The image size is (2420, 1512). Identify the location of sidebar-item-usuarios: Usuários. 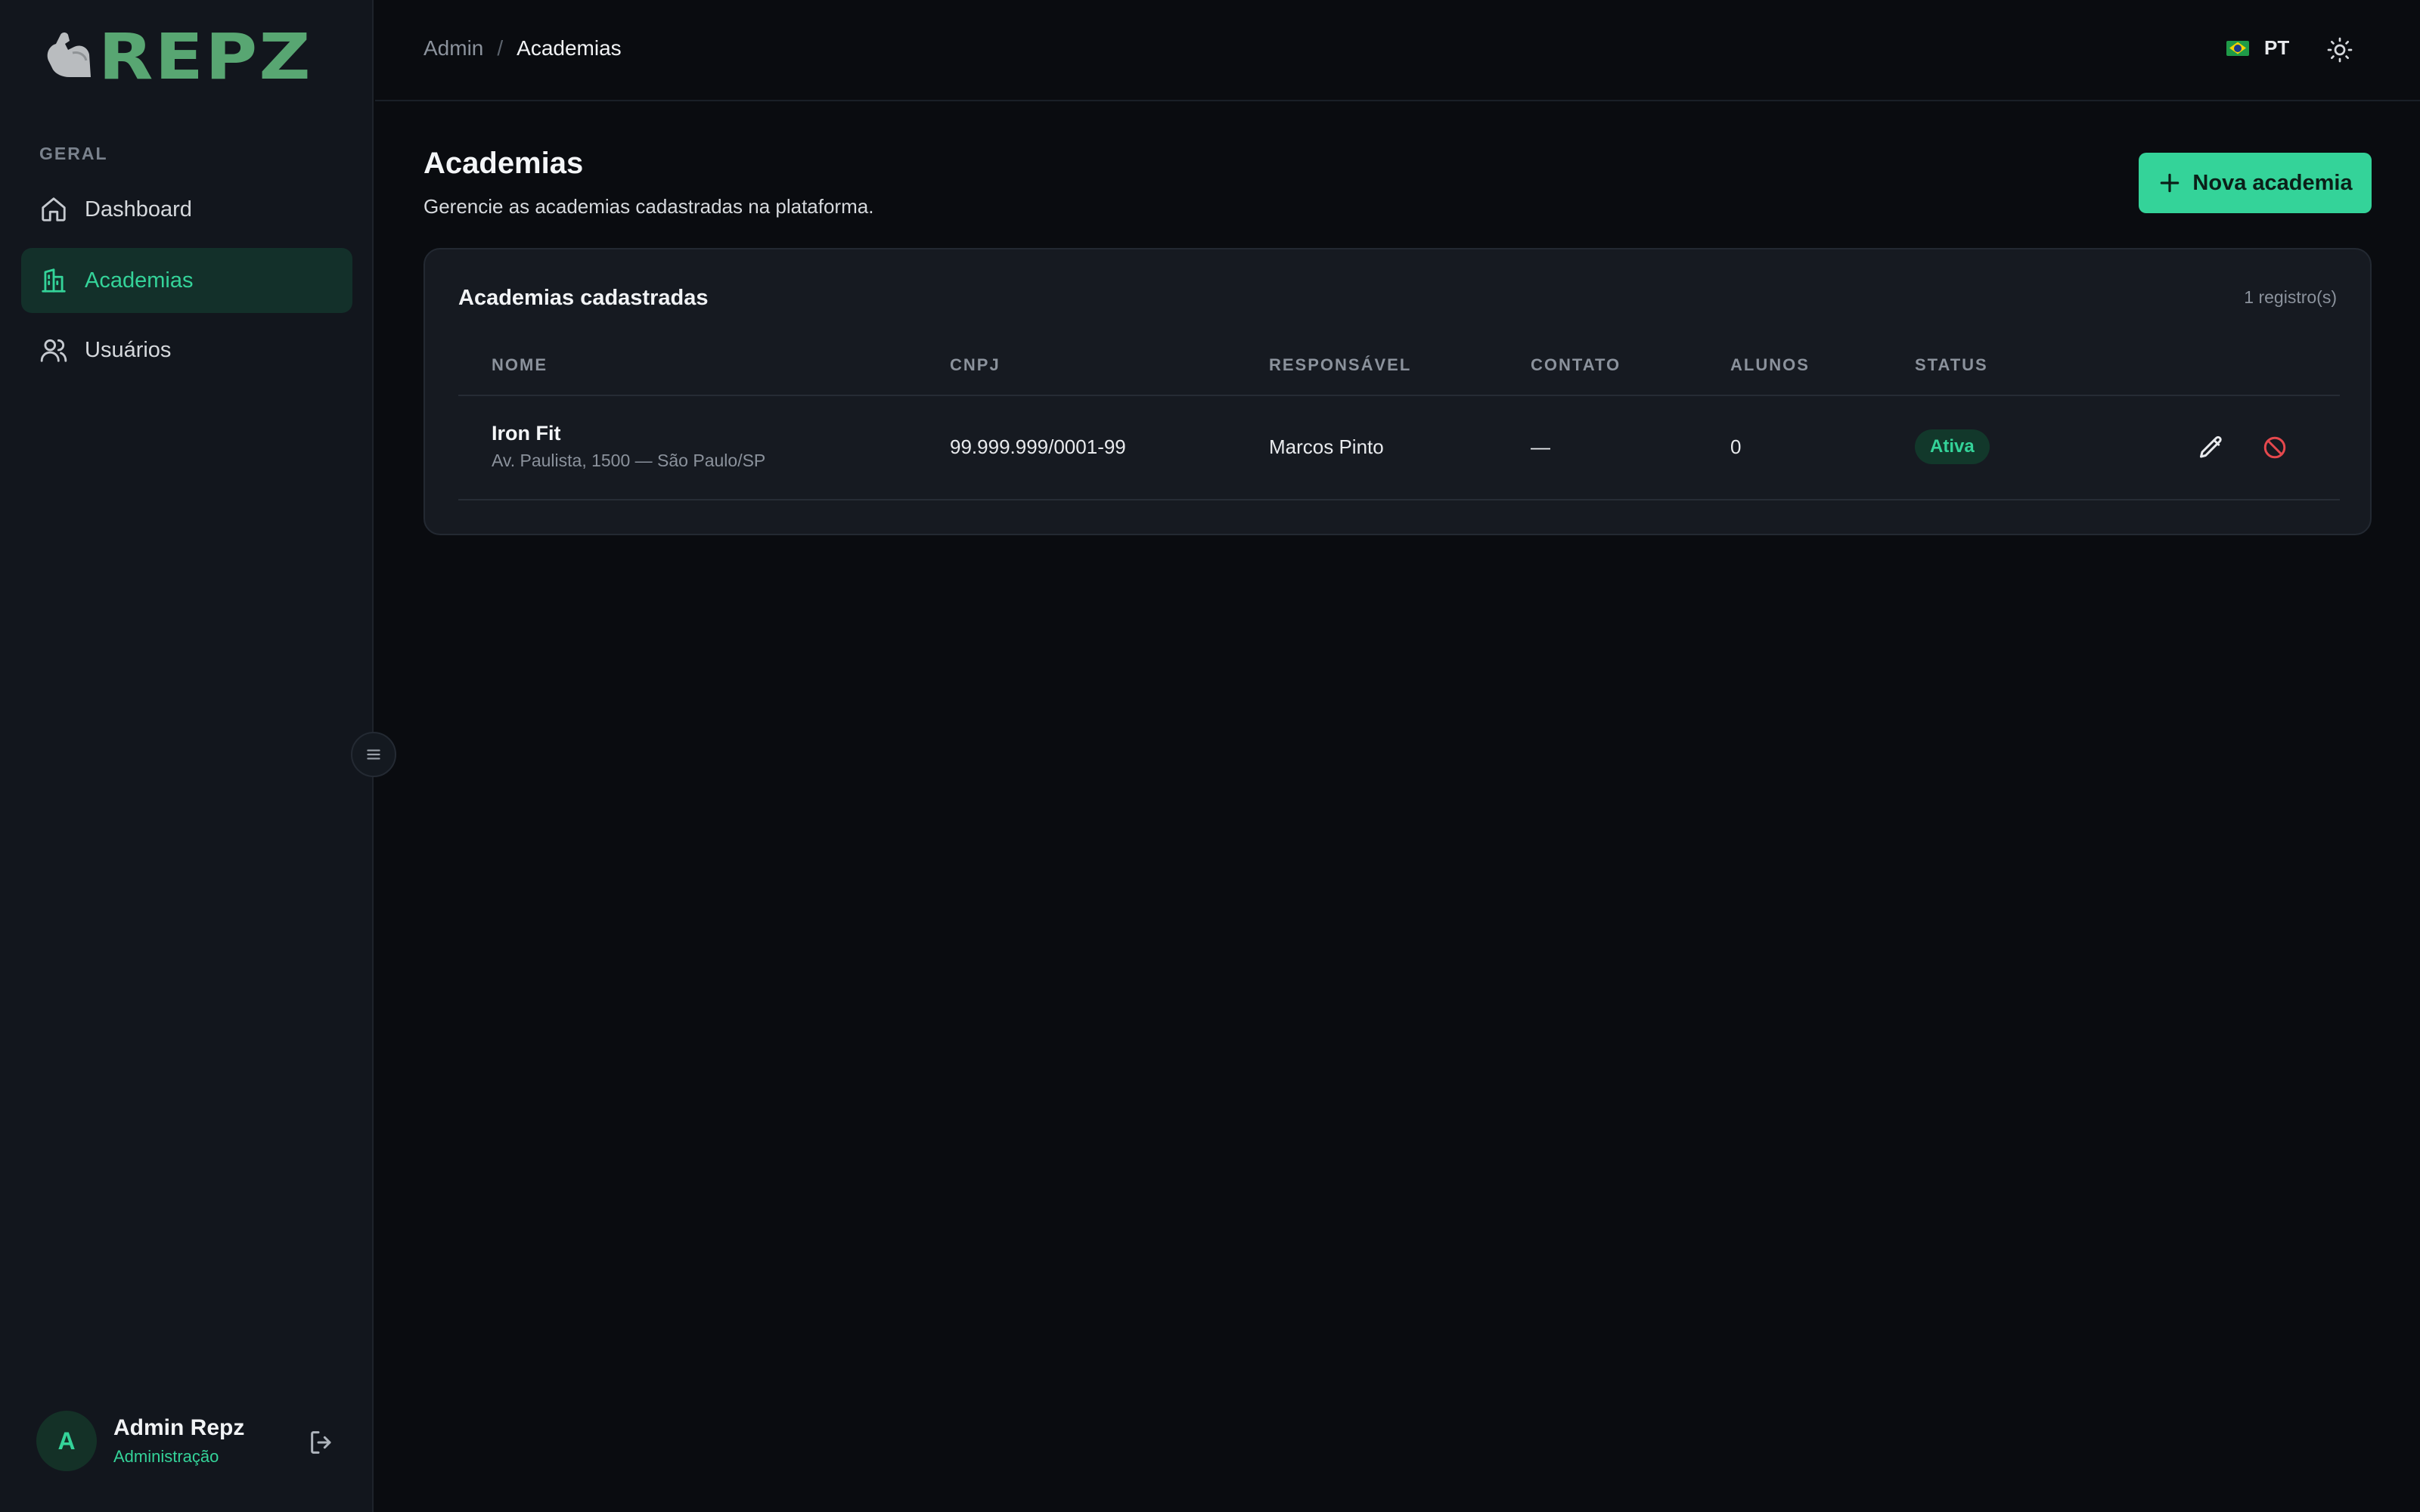
(186, 350).